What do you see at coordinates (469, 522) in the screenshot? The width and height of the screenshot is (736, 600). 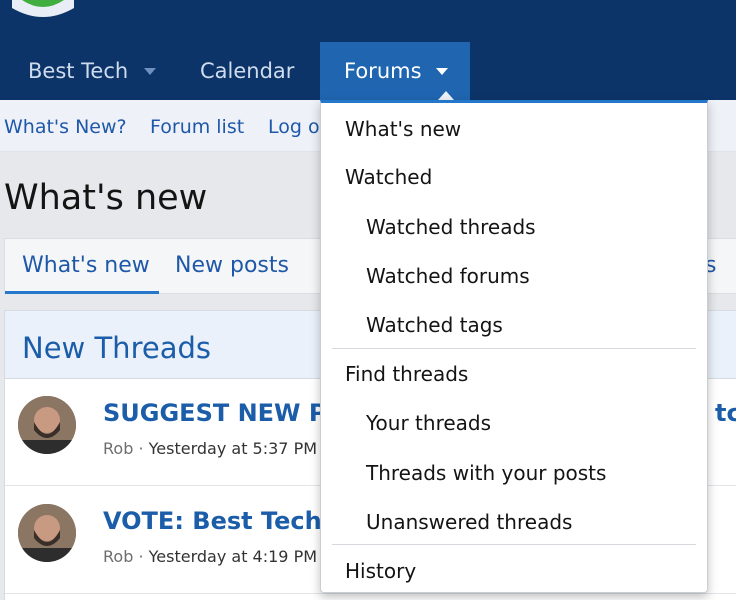 I see `menu-item-unanswered-threads: Unanswered threads` at bounding box center [469, 522].